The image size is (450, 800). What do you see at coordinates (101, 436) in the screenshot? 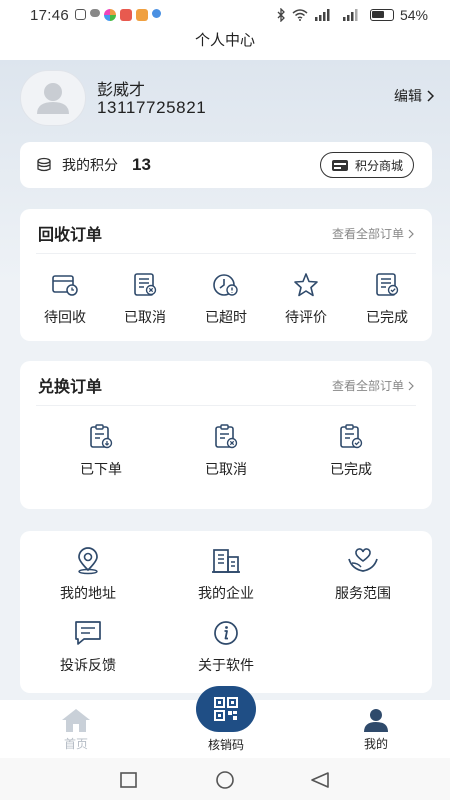
I see `ordered-icon` at bounding box center [101, 436].